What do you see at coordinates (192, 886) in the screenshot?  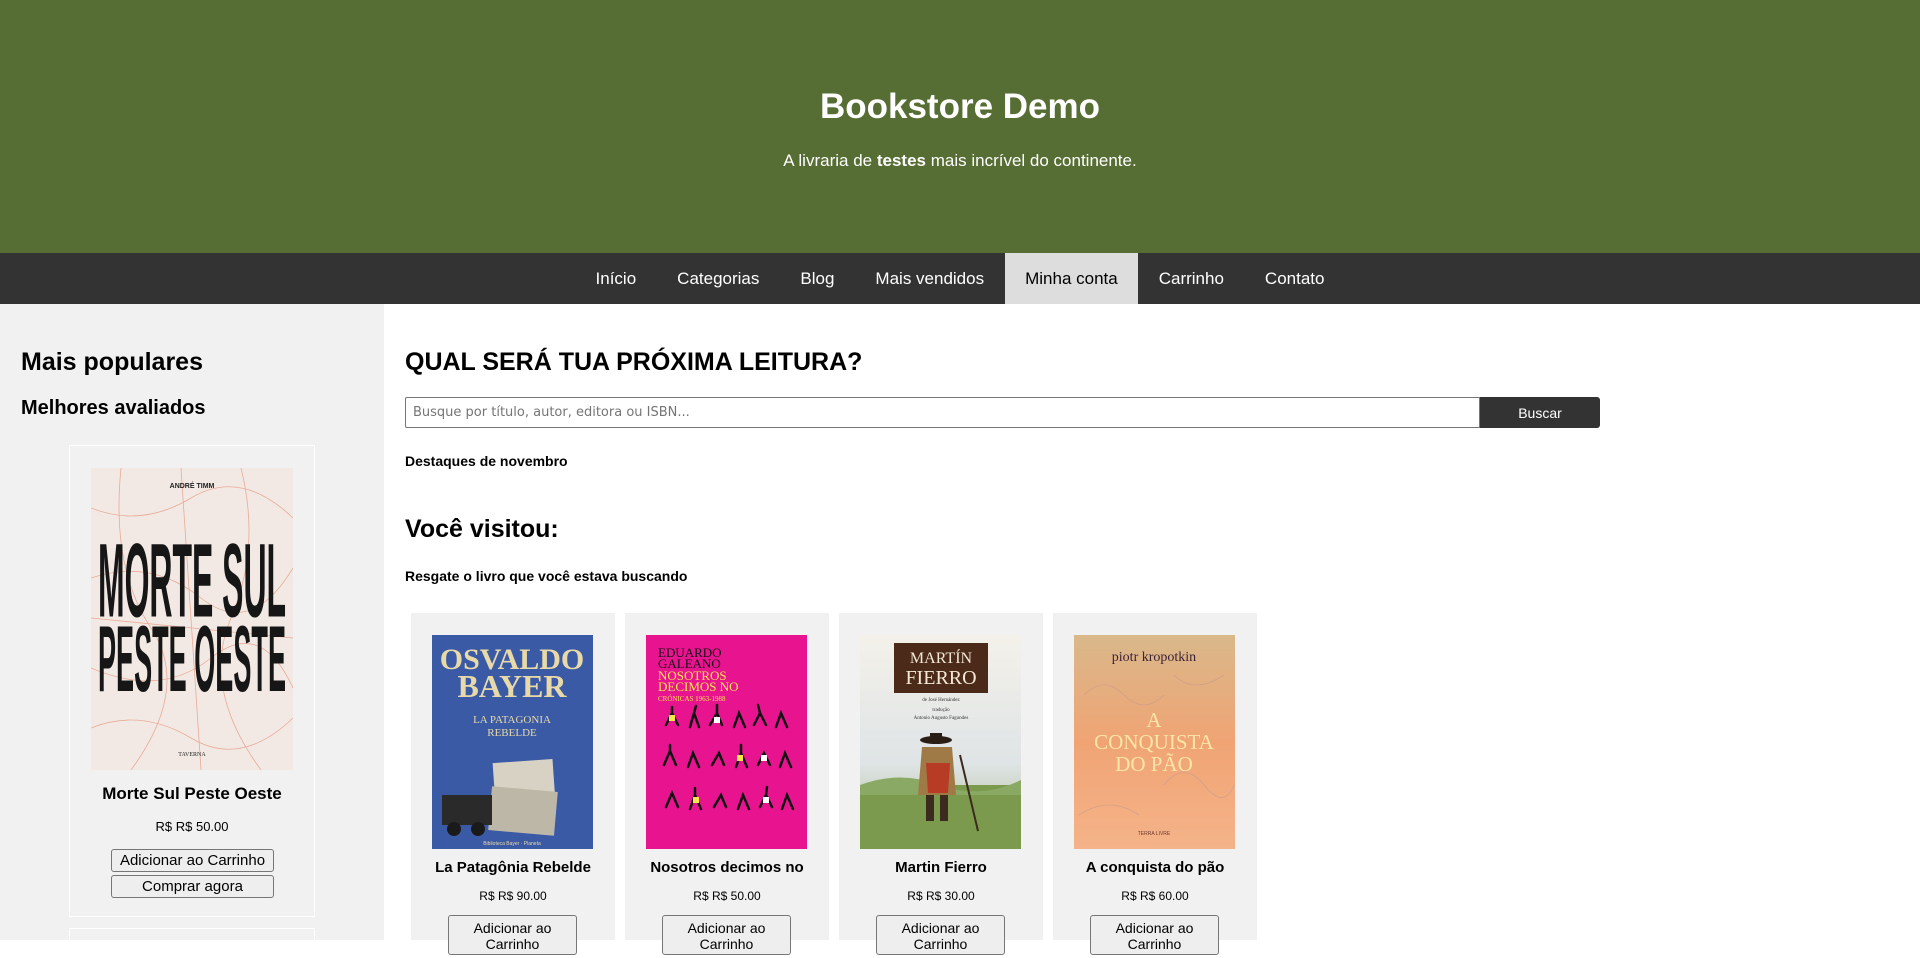 I see `buy-now-button: Comprar agora` at bounding box center [192, 886].